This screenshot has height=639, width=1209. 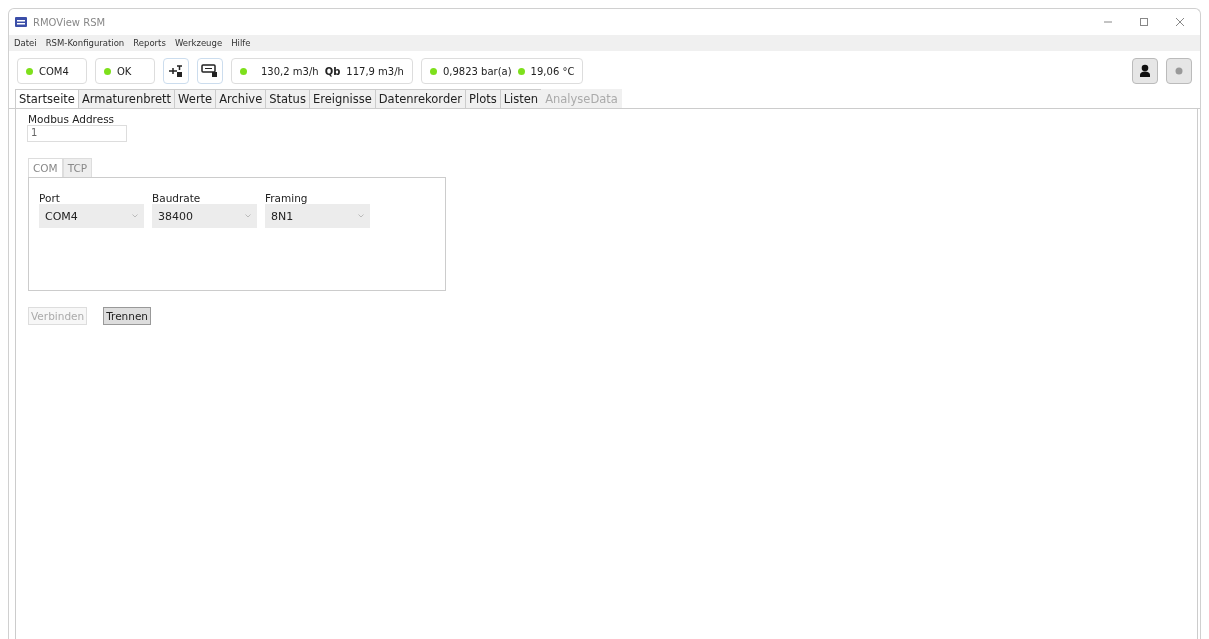 I want to click on close-icon, so click(x=1180, y=22).